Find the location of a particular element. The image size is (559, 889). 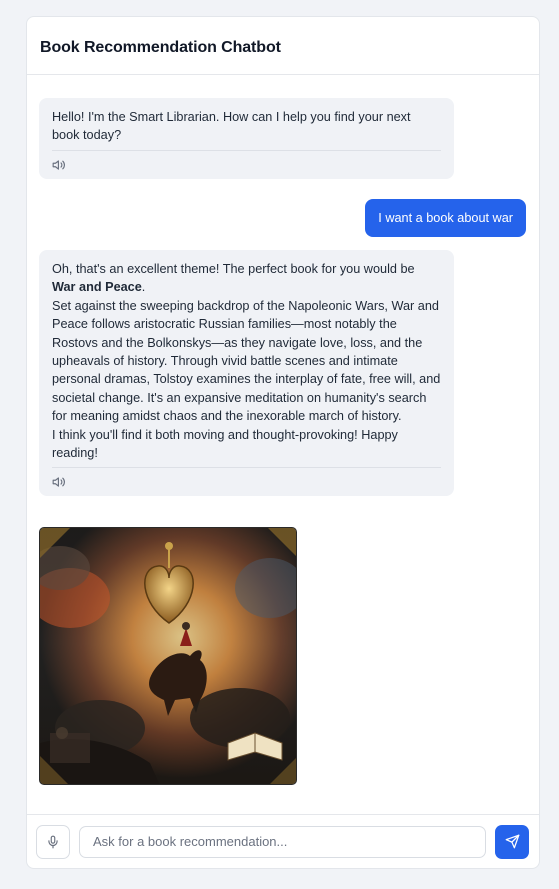

chat-input-bar is located at coordinates (283, 841).